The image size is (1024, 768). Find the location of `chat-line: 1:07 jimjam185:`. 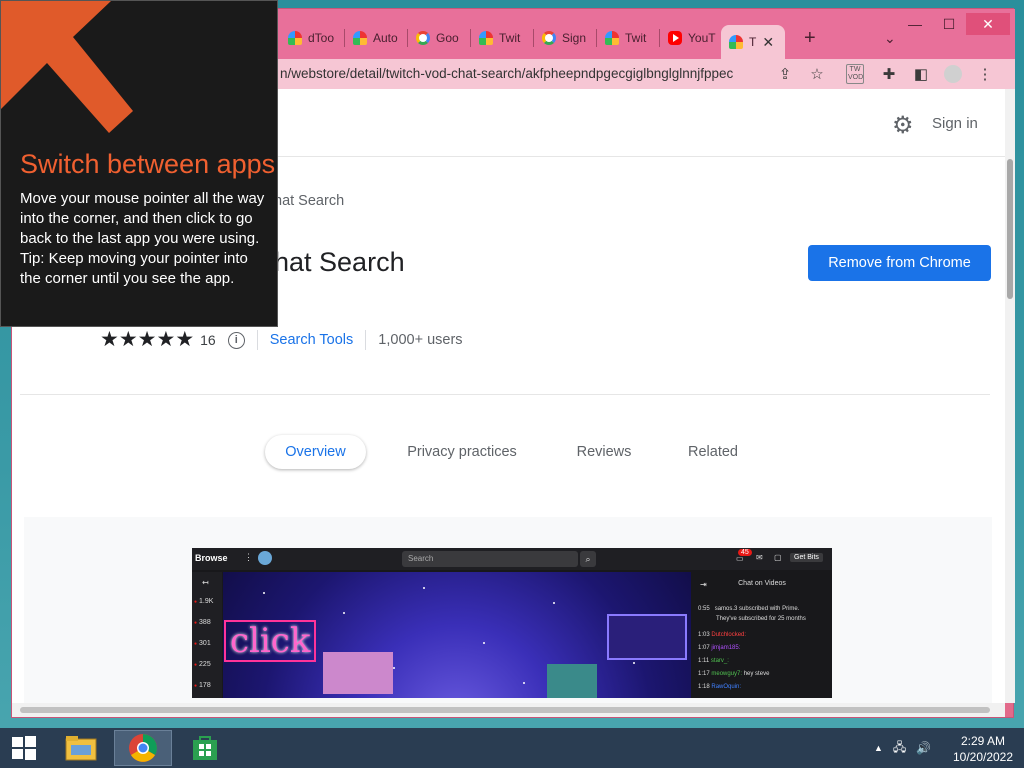

chat-line: 1:07 jimjam185: is located at coordinates (719, 648).